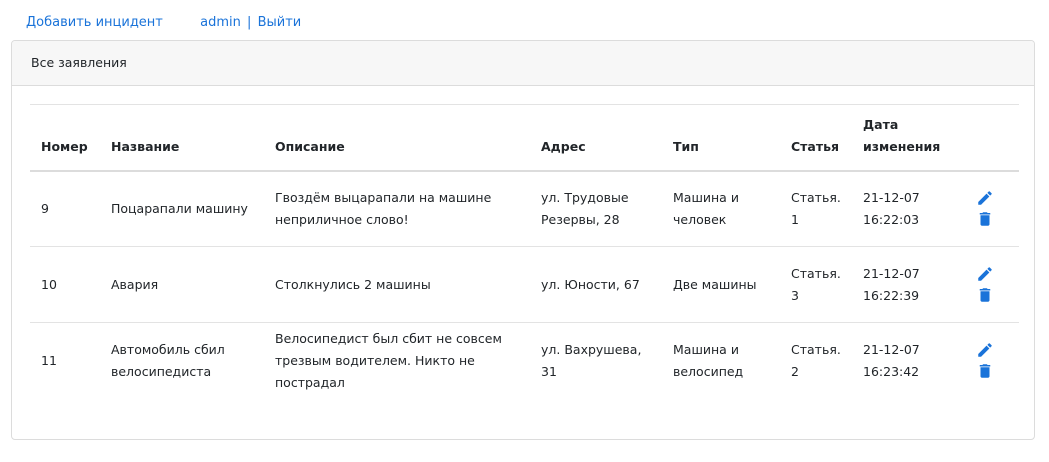  What do you see at coordinates (220, 22) in the screenshot?
I see `user-link: admin` at bounding box center [220, 22].